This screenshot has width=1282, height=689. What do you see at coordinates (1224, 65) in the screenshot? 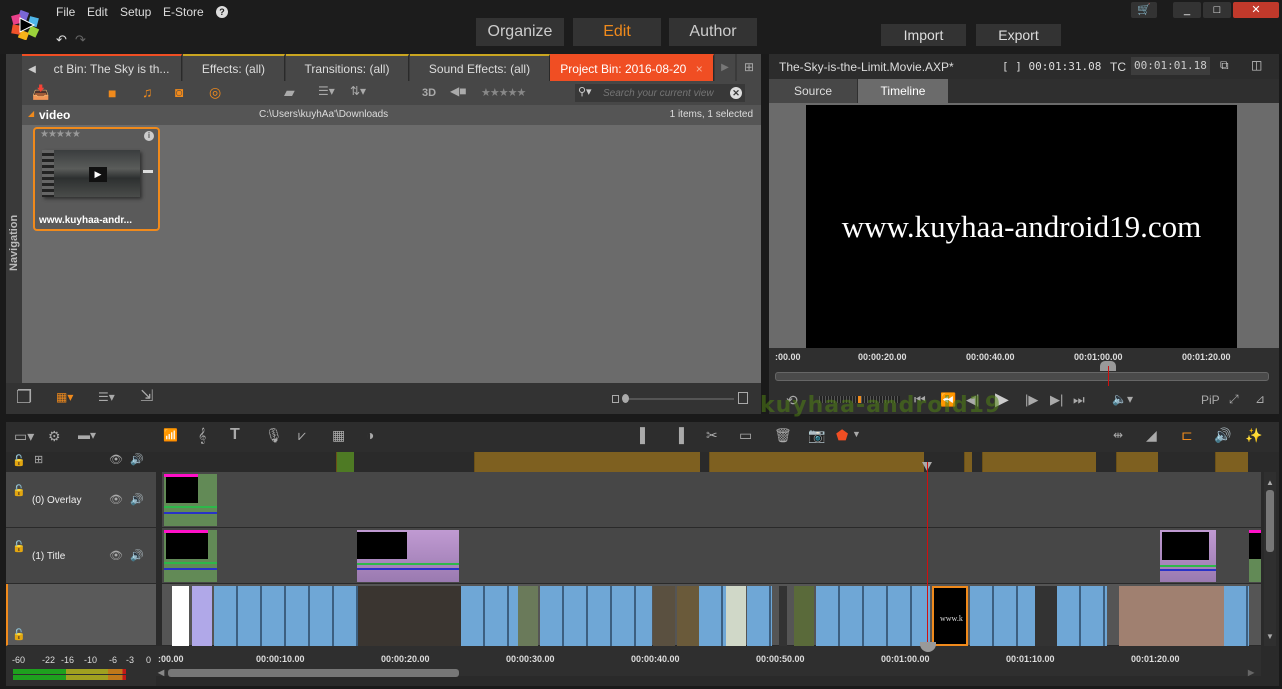
I see `undock-icon: ⧉` at bounding box center [1224, 65].